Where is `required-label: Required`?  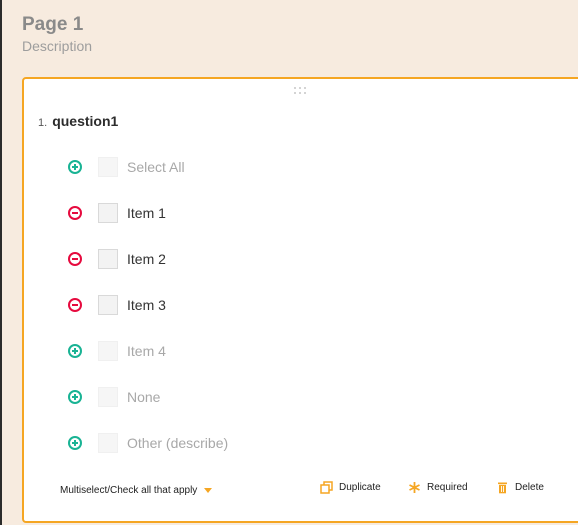
required-label: Required is located at coordinates (447, 487).